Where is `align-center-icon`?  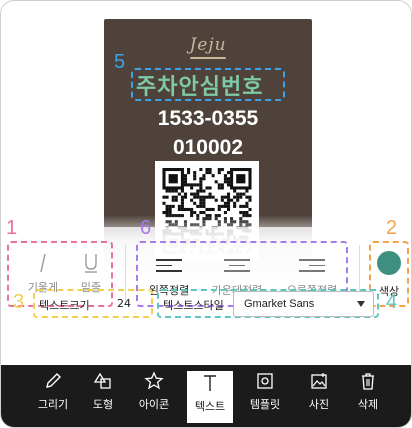
align-center-icon is located at coordinates (237, 265).